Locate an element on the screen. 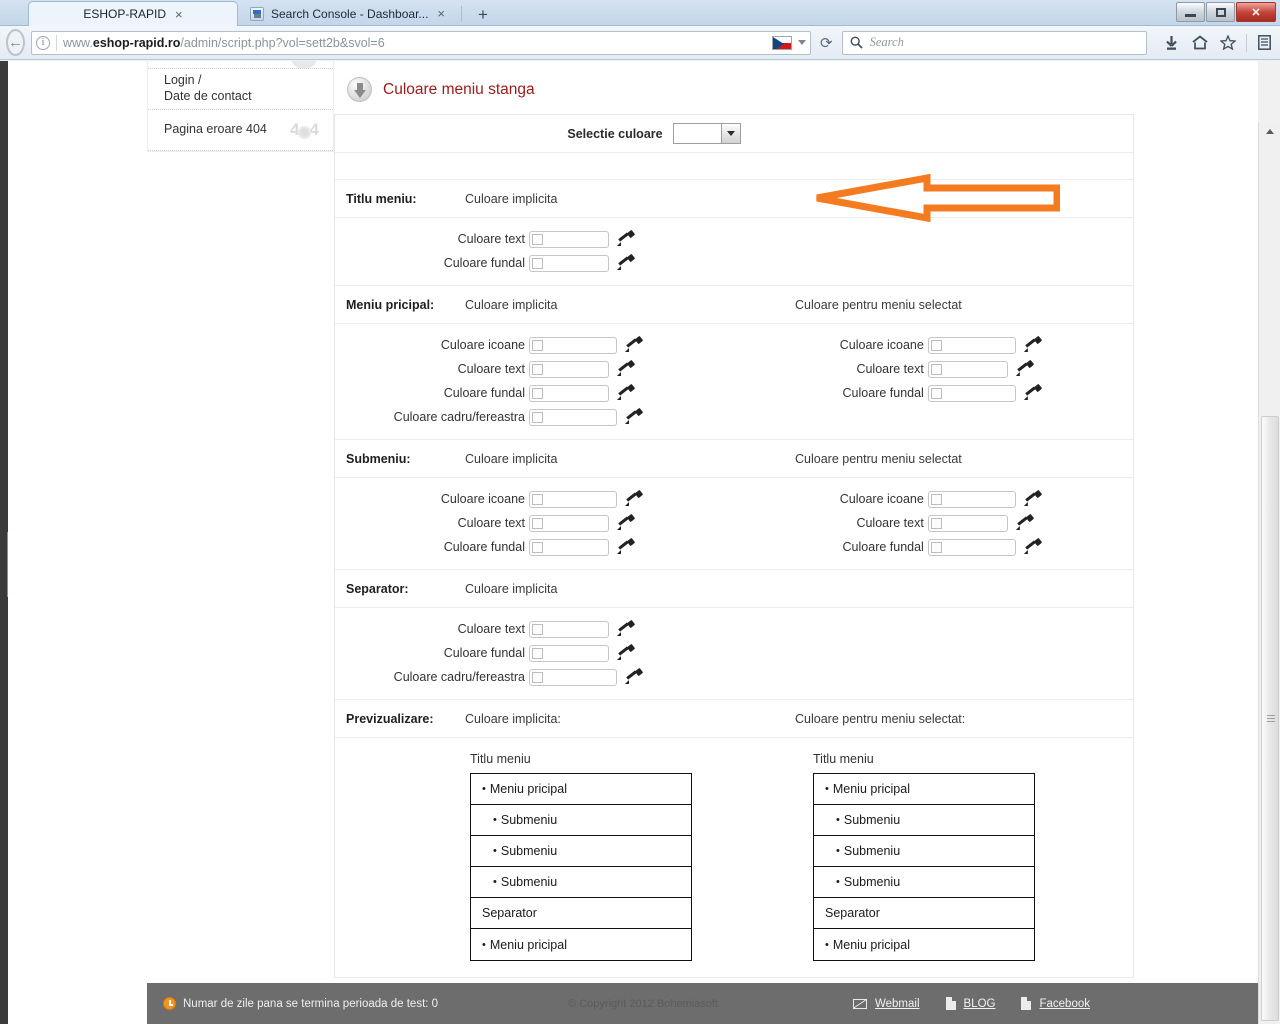 The image size is (1280, 1024). page-scrollbar is located at coordinates (1269, 573).